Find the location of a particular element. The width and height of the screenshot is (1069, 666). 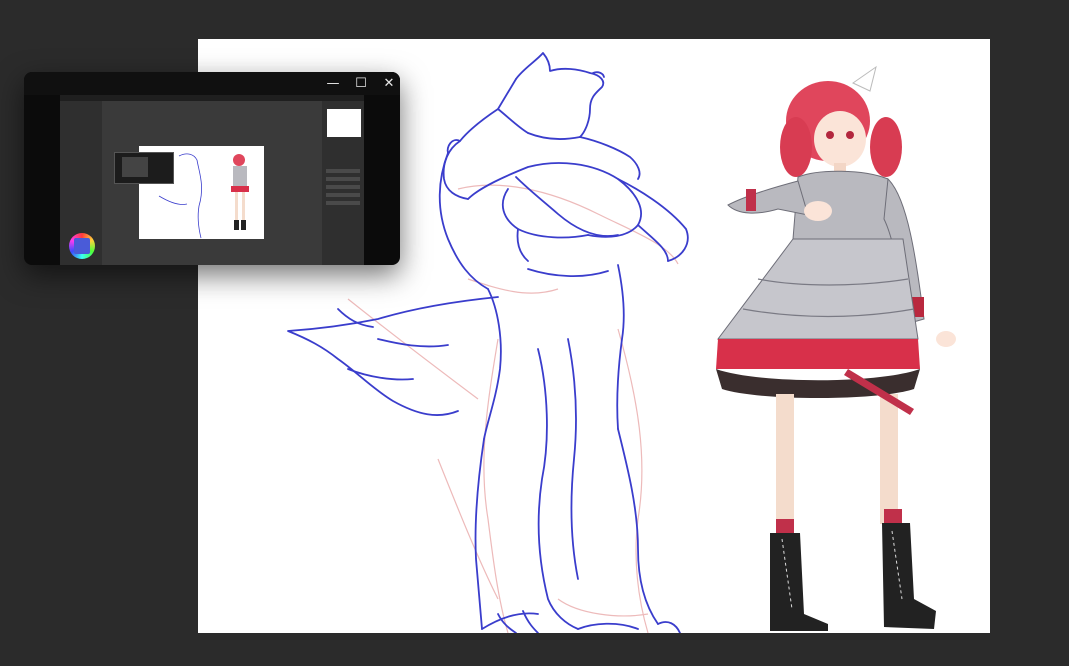

mini-nested-screen is located at coordinates (135, 167).